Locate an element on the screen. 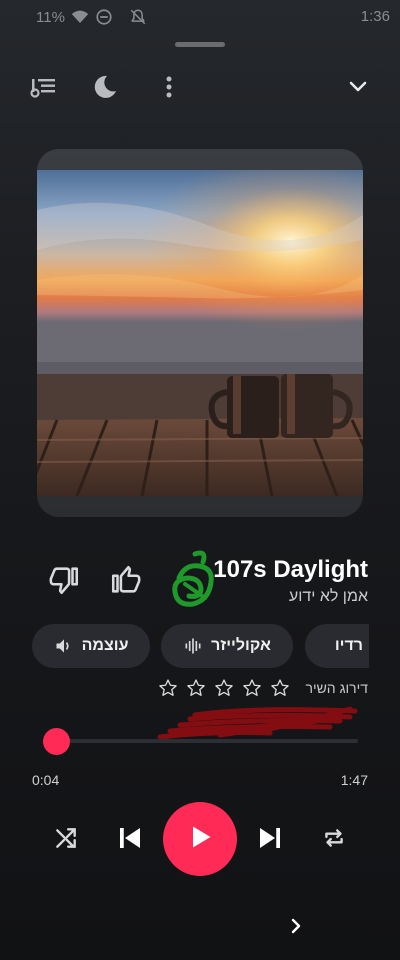 This screenshot has width=400, height=960. more-vert-icon is located at coordinates (169, 87).